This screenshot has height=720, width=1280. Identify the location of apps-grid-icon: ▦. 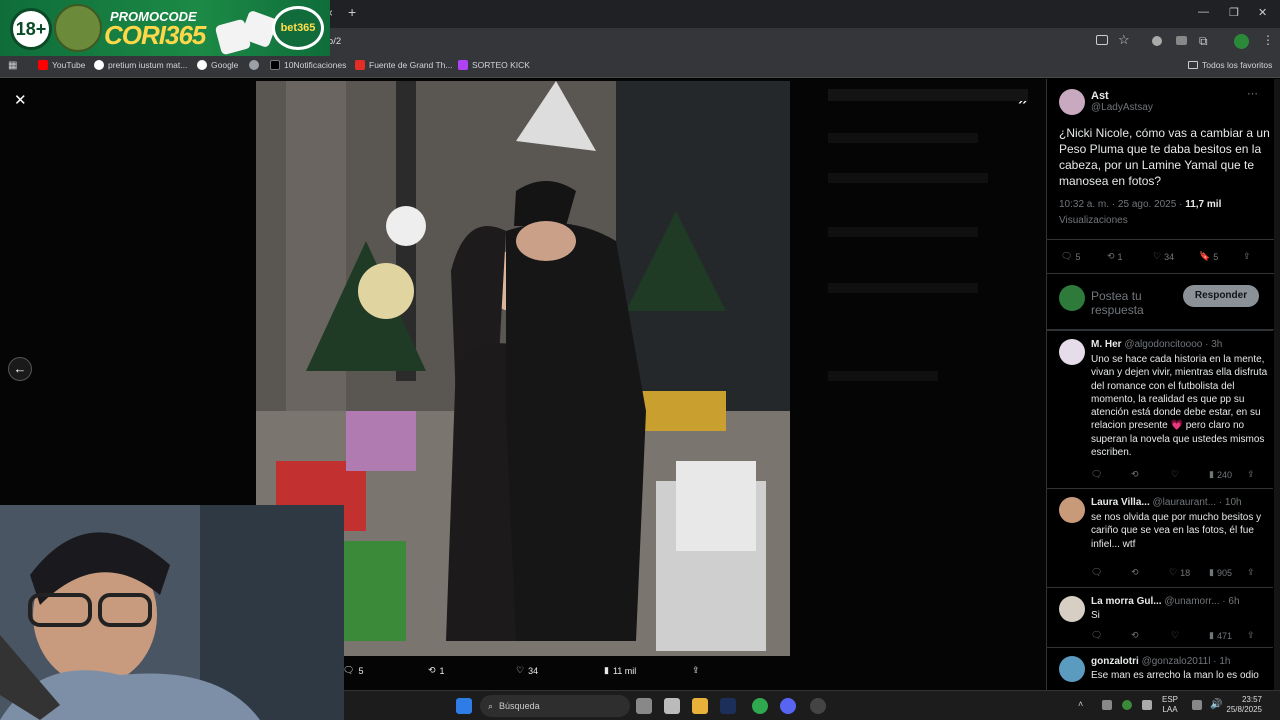
(12, 65).